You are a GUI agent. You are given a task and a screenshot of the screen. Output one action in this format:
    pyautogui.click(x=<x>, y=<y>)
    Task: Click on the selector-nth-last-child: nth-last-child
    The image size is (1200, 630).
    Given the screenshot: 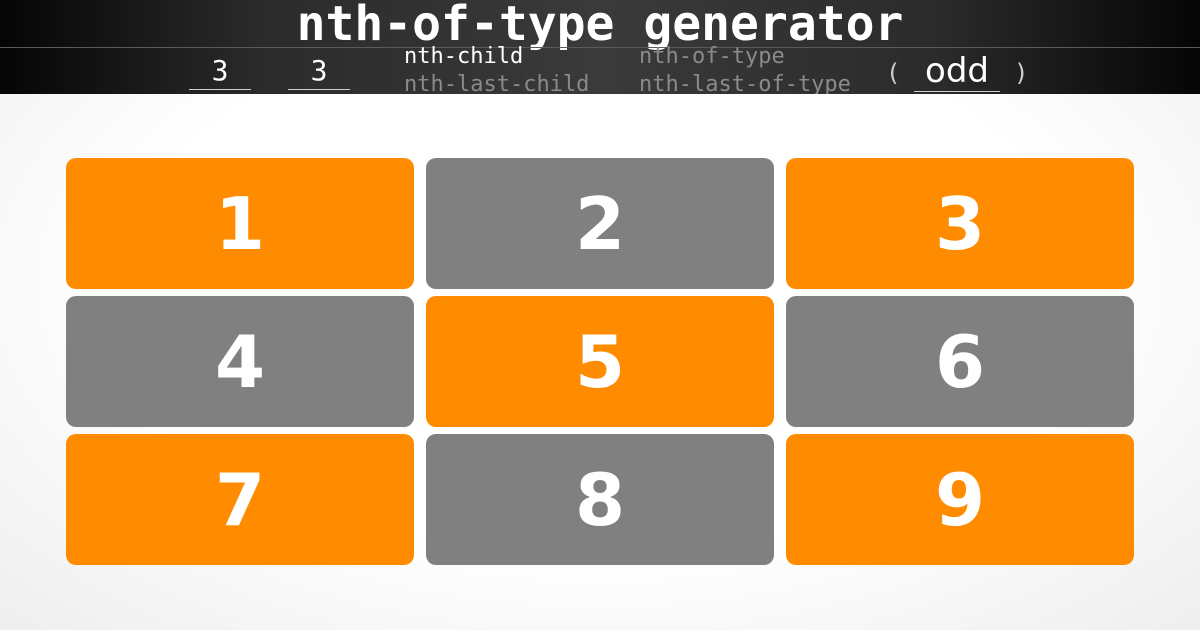 What is the action you would take?
    pyautogui.click(x=496, y=83)
    